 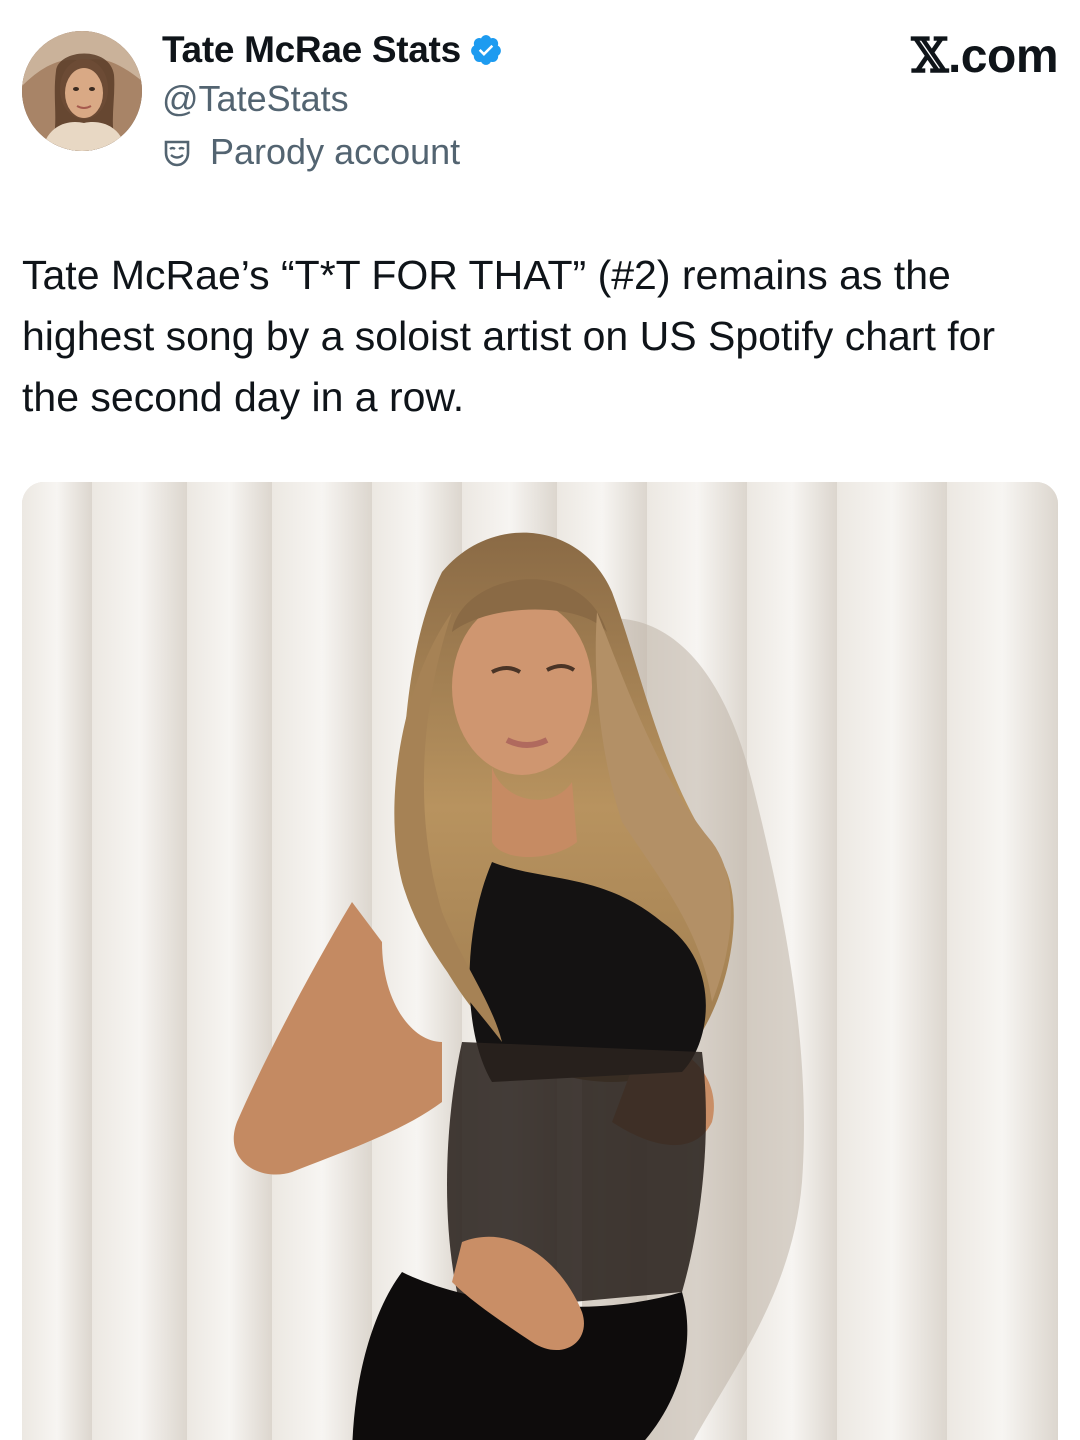 What do you see at coordinates (929, 56) in the screenshot?
I see `x-logo-icon: 𝕏` at bounding box center [929, 56].